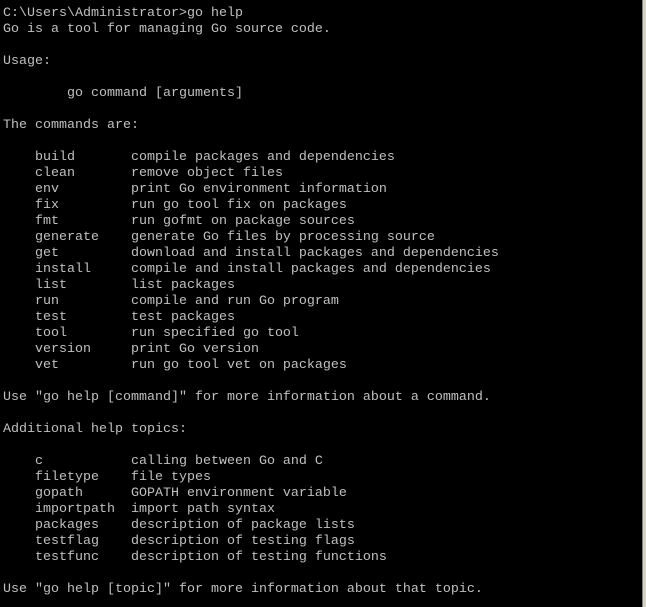 The width and height of the screenshot is (646, 607). What do you see at coordinates (179, 541) in the screenshot?
I see `console-line: testflag description of testing flags` at bounding box center [179, 541].